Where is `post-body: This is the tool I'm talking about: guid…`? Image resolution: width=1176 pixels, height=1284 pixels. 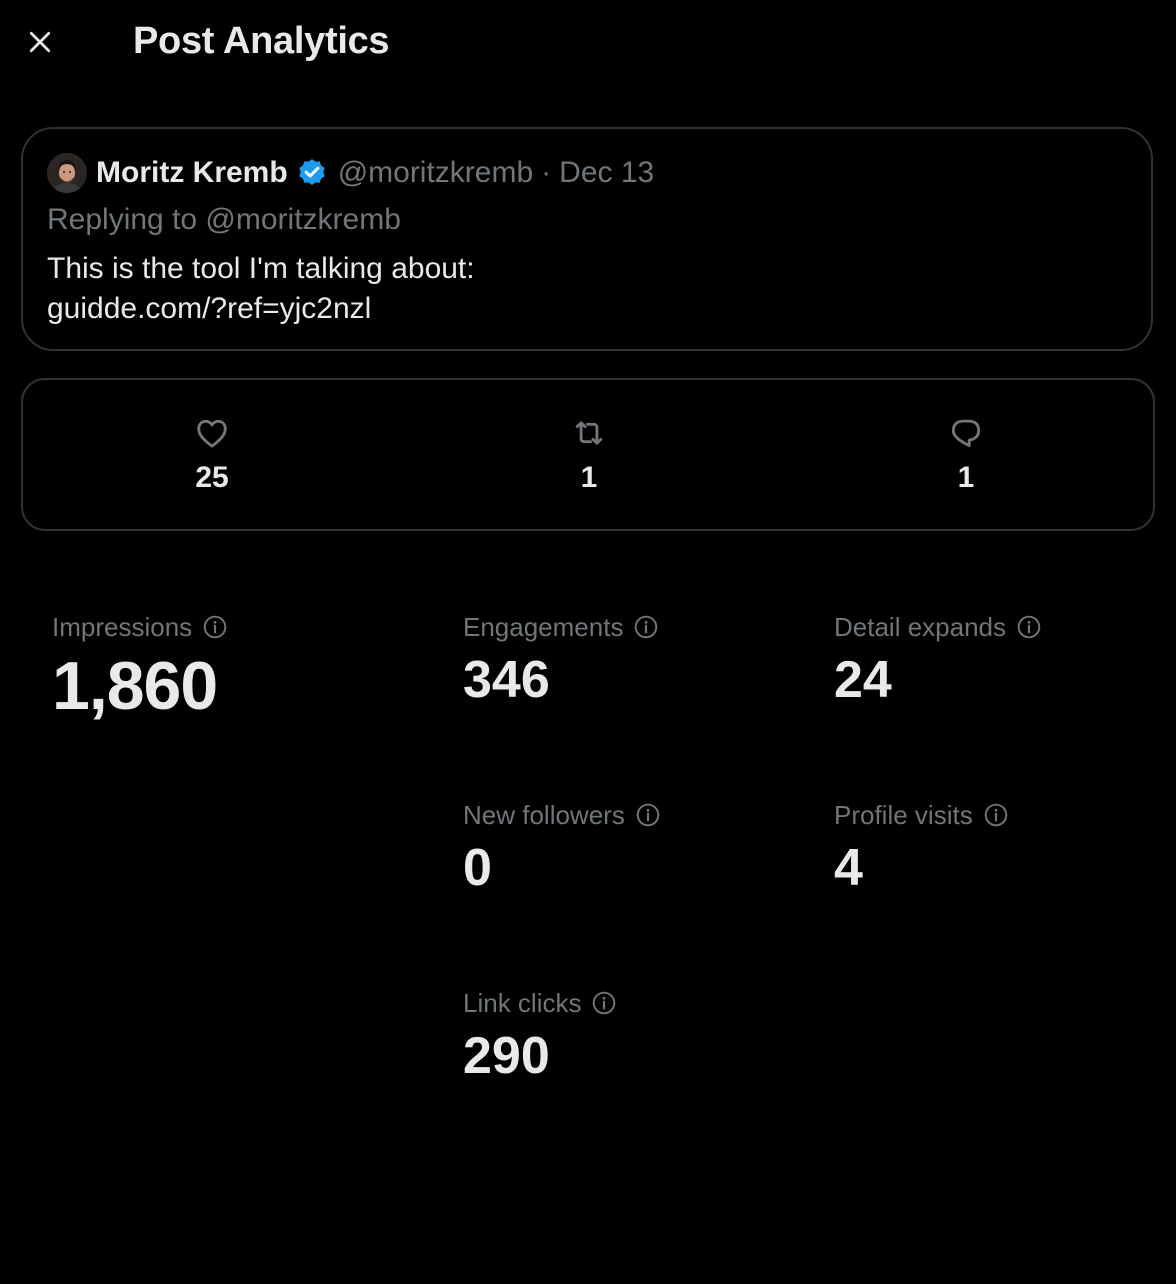 post-body: This is the tool I'm talking about: guid… is located at coordinates (261, 289).